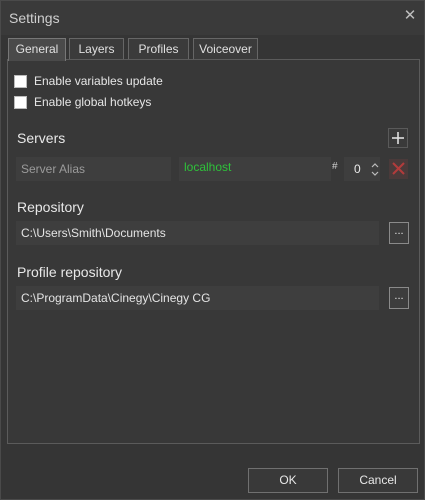  What do you see at coordinates (20, 81) in the screenshot?
I see `enable-variables-update-checkbox` at bounding box center [20, 81].